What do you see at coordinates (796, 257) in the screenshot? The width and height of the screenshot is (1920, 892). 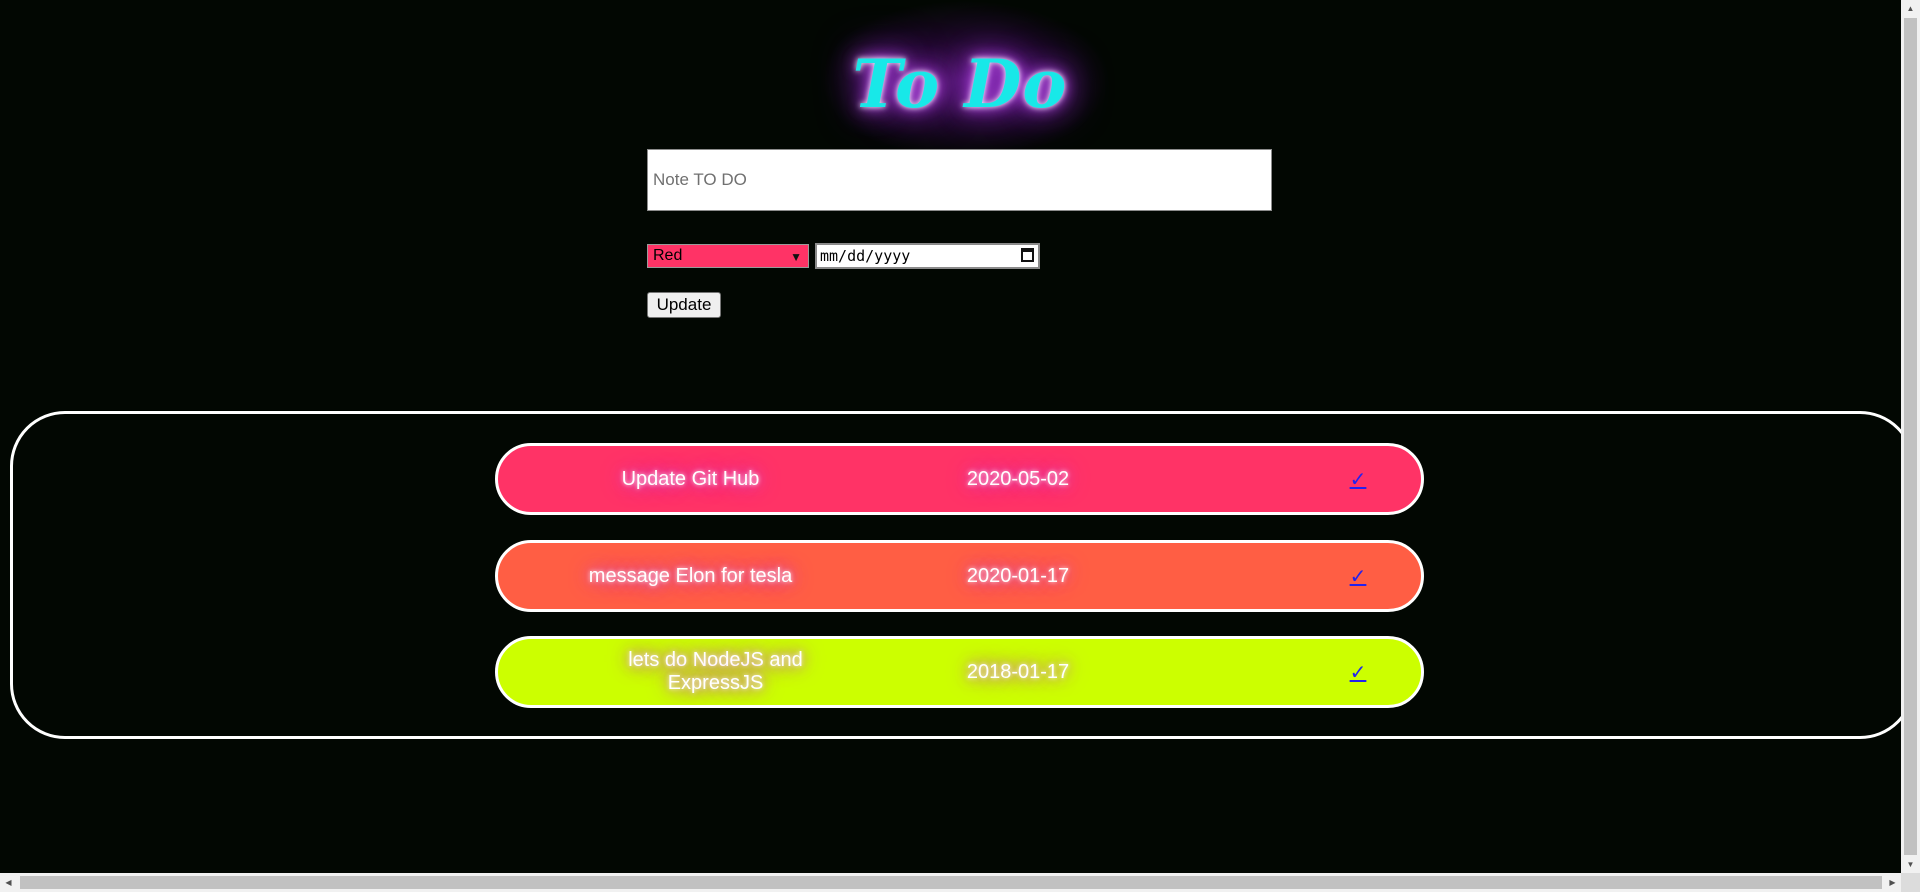 I see `chevron-down-icon: ▼` at bounding box center [796, 257].